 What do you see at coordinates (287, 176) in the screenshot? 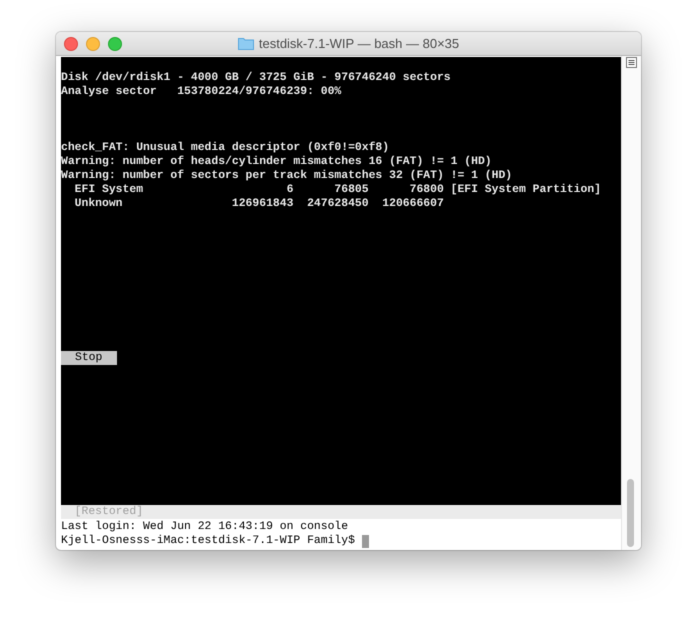
I see `terminal-line: Warning: number of sectors per track mismatches 32 (FAT) != 1 (HD)` at bounding box center [287, 176].